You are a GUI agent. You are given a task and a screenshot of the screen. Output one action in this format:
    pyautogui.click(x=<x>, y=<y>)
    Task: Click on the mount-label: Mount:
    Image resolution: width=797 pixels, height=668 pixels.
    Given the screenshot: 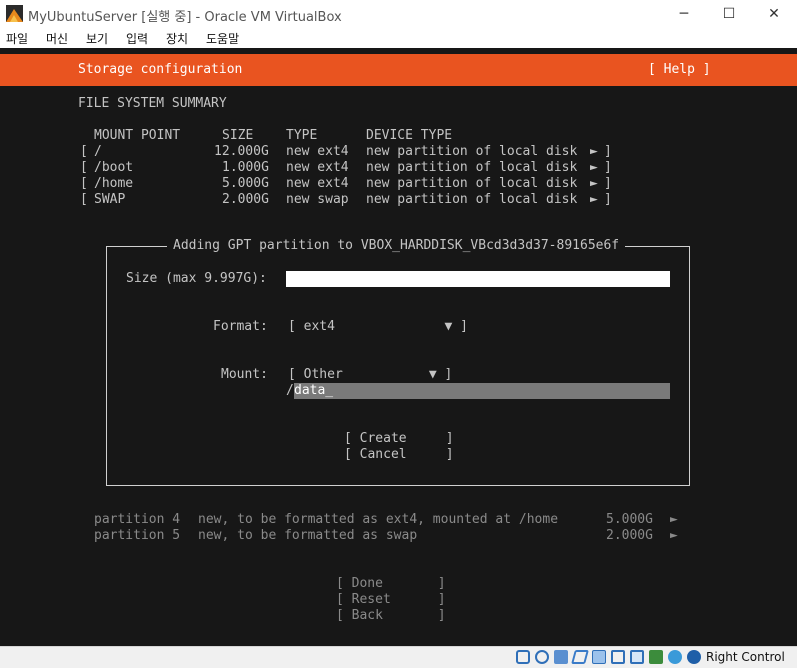 What is the action you would take?
    pyautogui.click(x=244, y=374)
    